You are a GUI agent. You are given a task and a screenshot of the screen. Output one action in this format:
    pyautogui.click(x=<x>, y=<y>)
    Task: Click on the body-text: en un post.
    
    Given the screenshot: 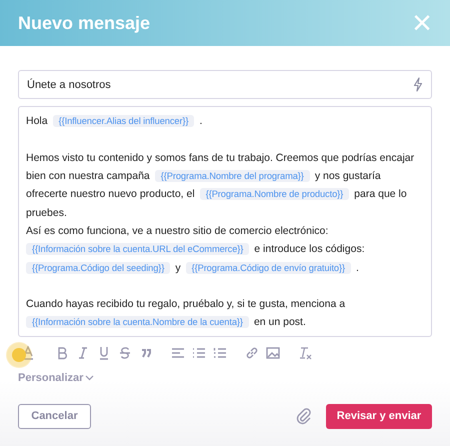 What is the action you would take?
    pyautogui.click(x=280, y=322)
    